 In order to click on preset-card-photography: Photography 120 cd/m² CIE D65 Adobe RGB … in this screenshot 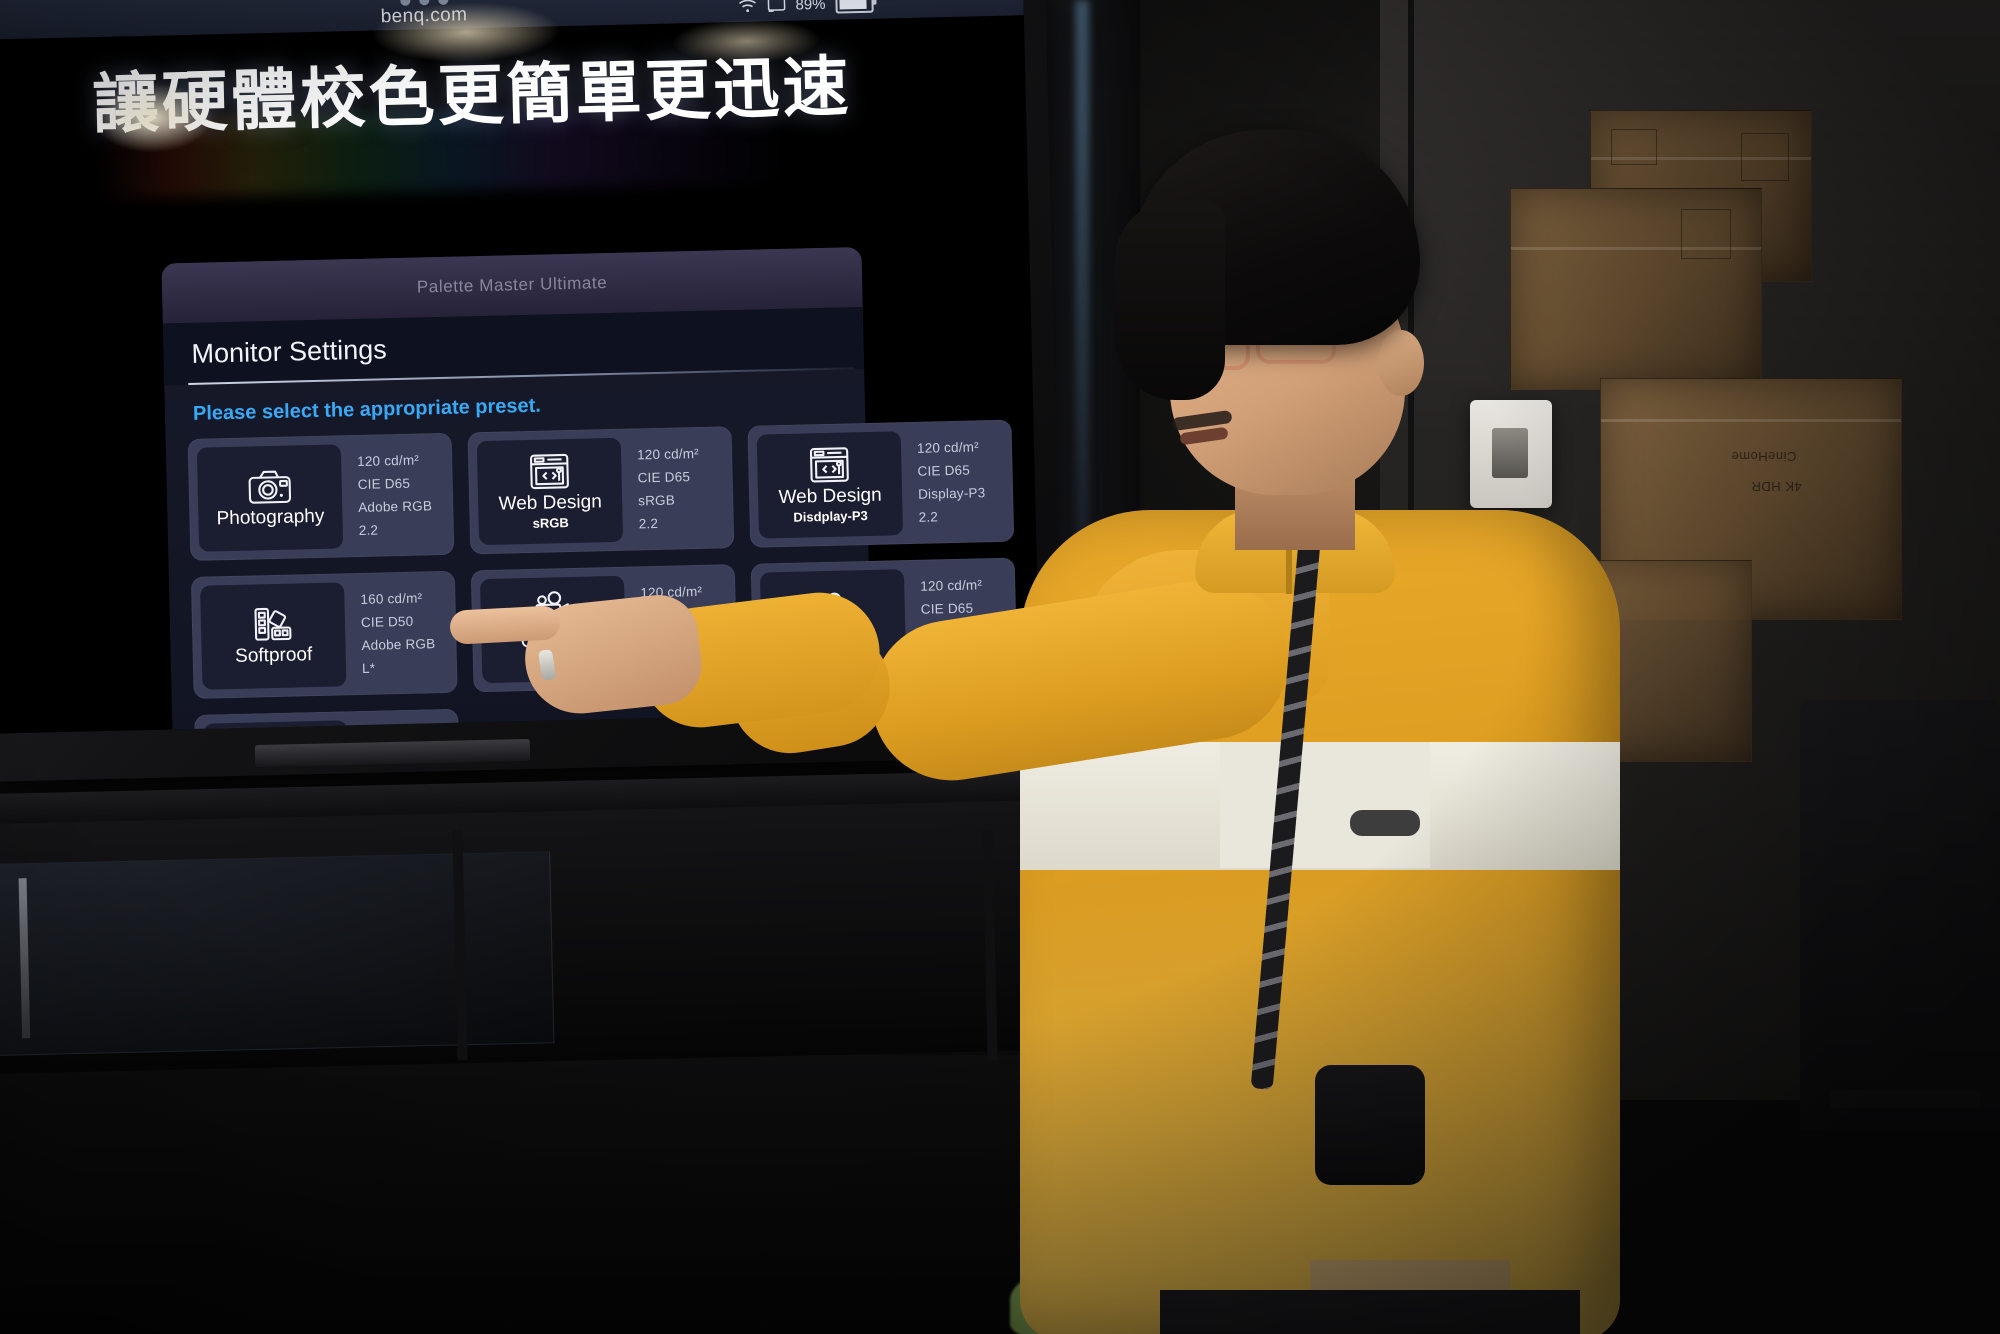, I will do `click(321, 496)`.